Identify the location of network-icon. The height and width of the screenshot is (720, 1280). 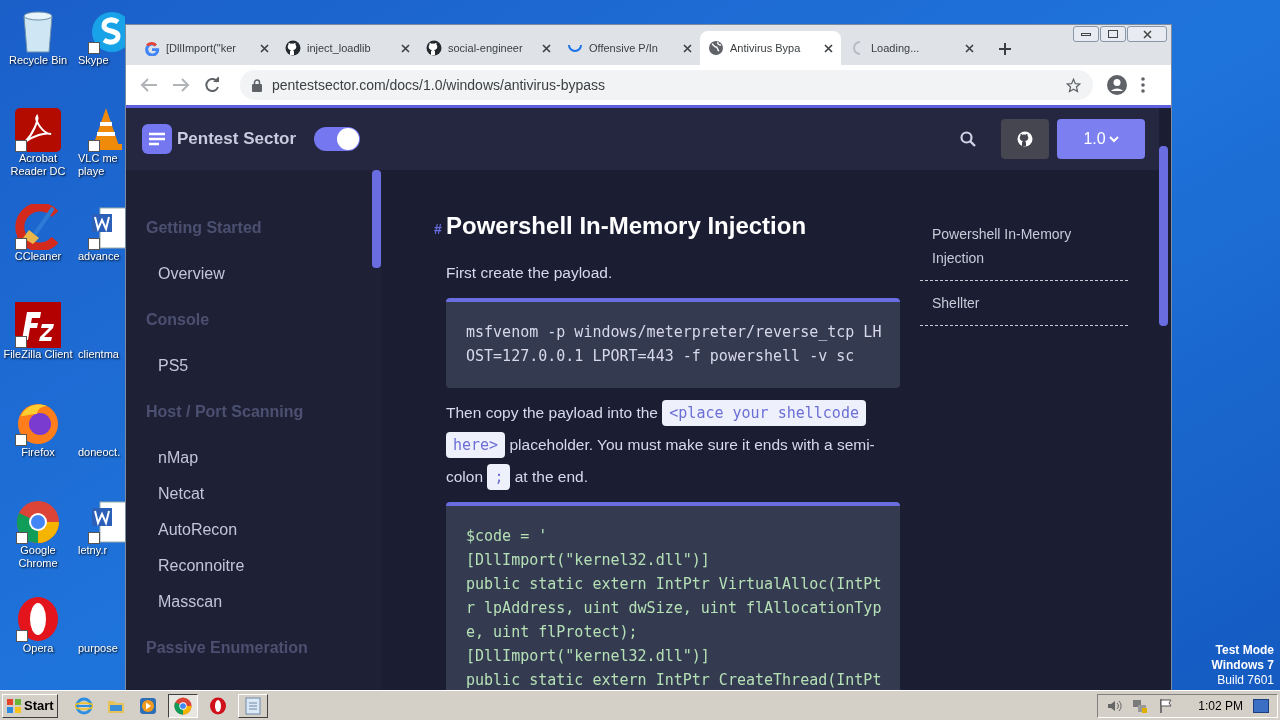
(1140, 705).